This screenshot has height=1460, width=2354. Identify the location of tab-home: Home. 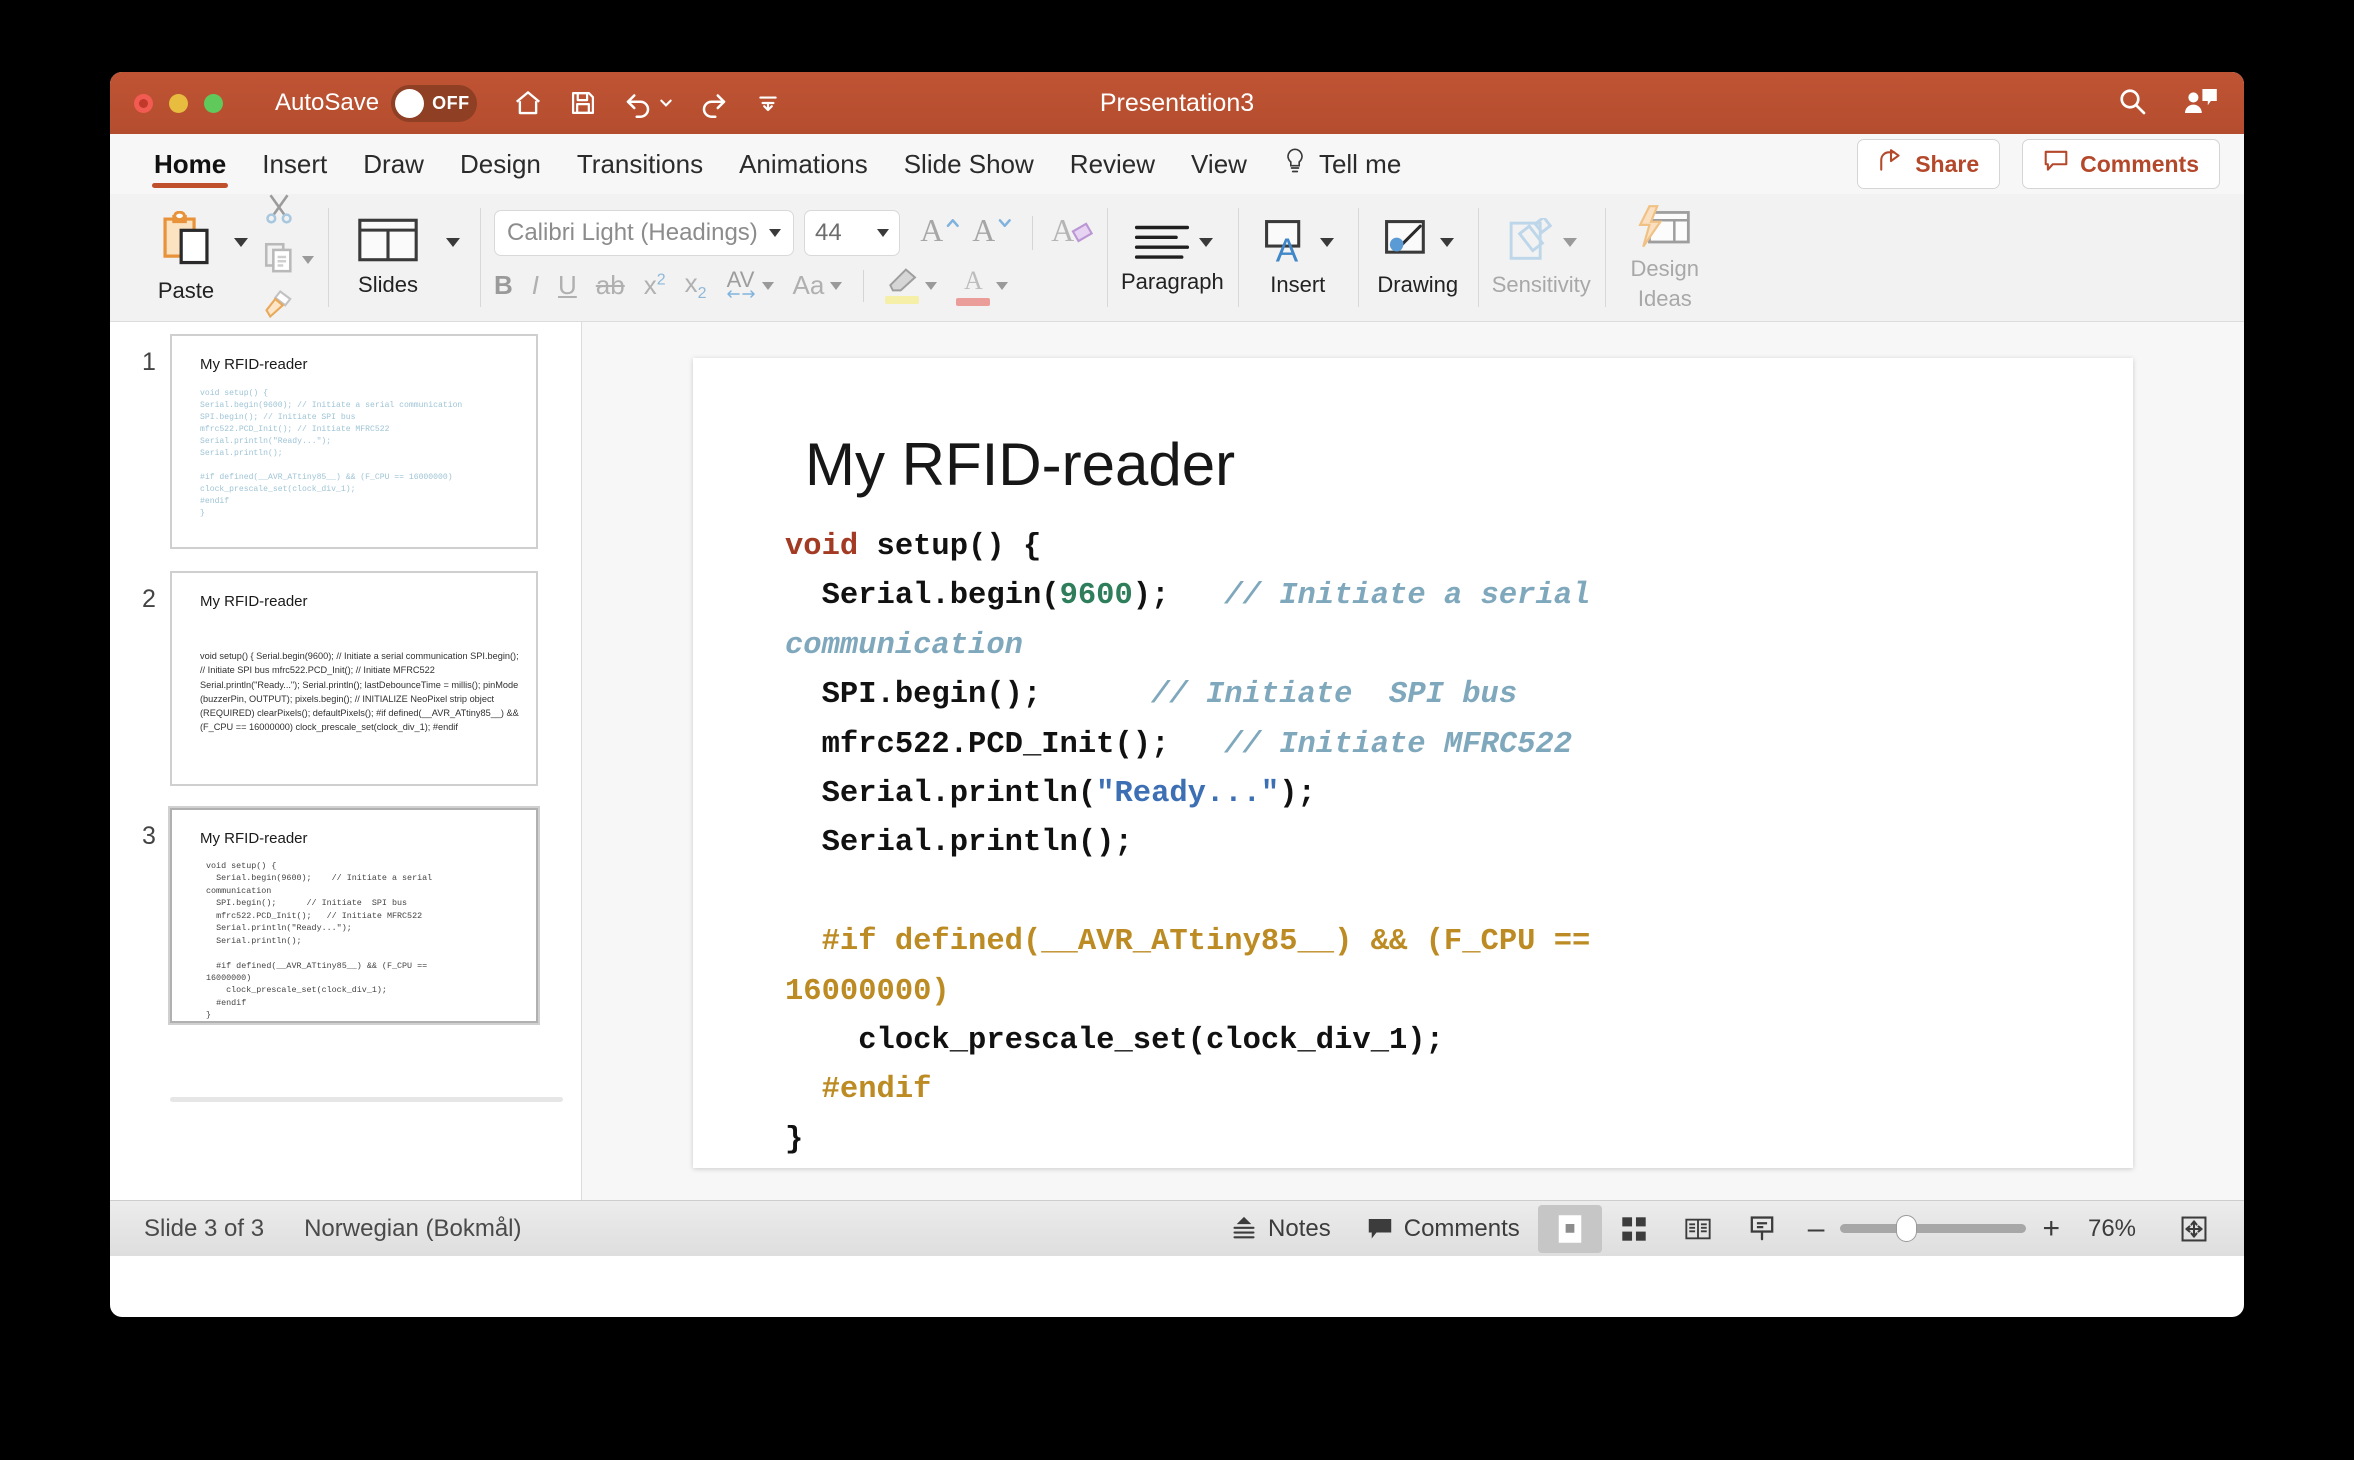
(190, 164).